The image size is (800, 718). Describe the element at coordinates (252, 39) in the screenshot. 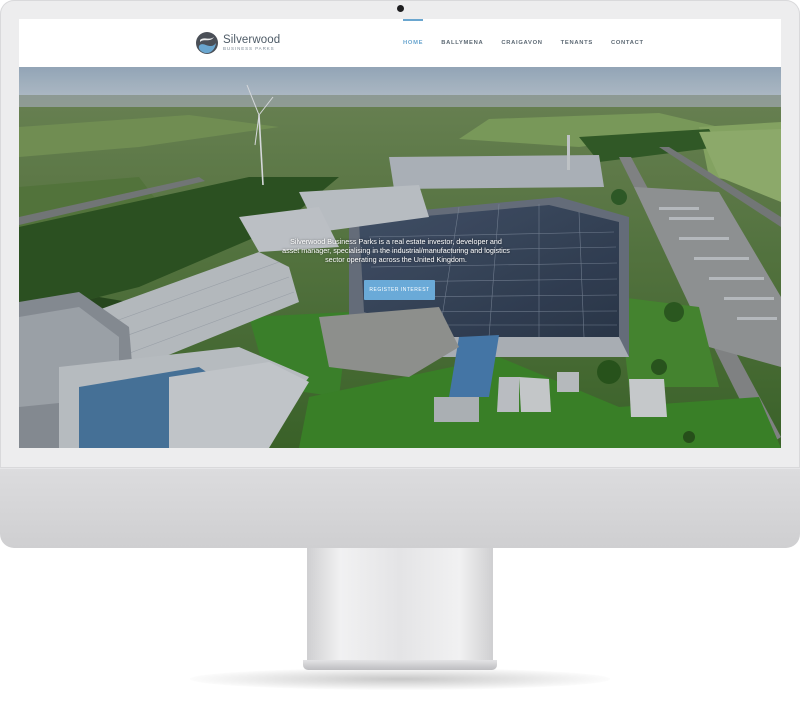

I see `logo-name: Silverwood` at that location.